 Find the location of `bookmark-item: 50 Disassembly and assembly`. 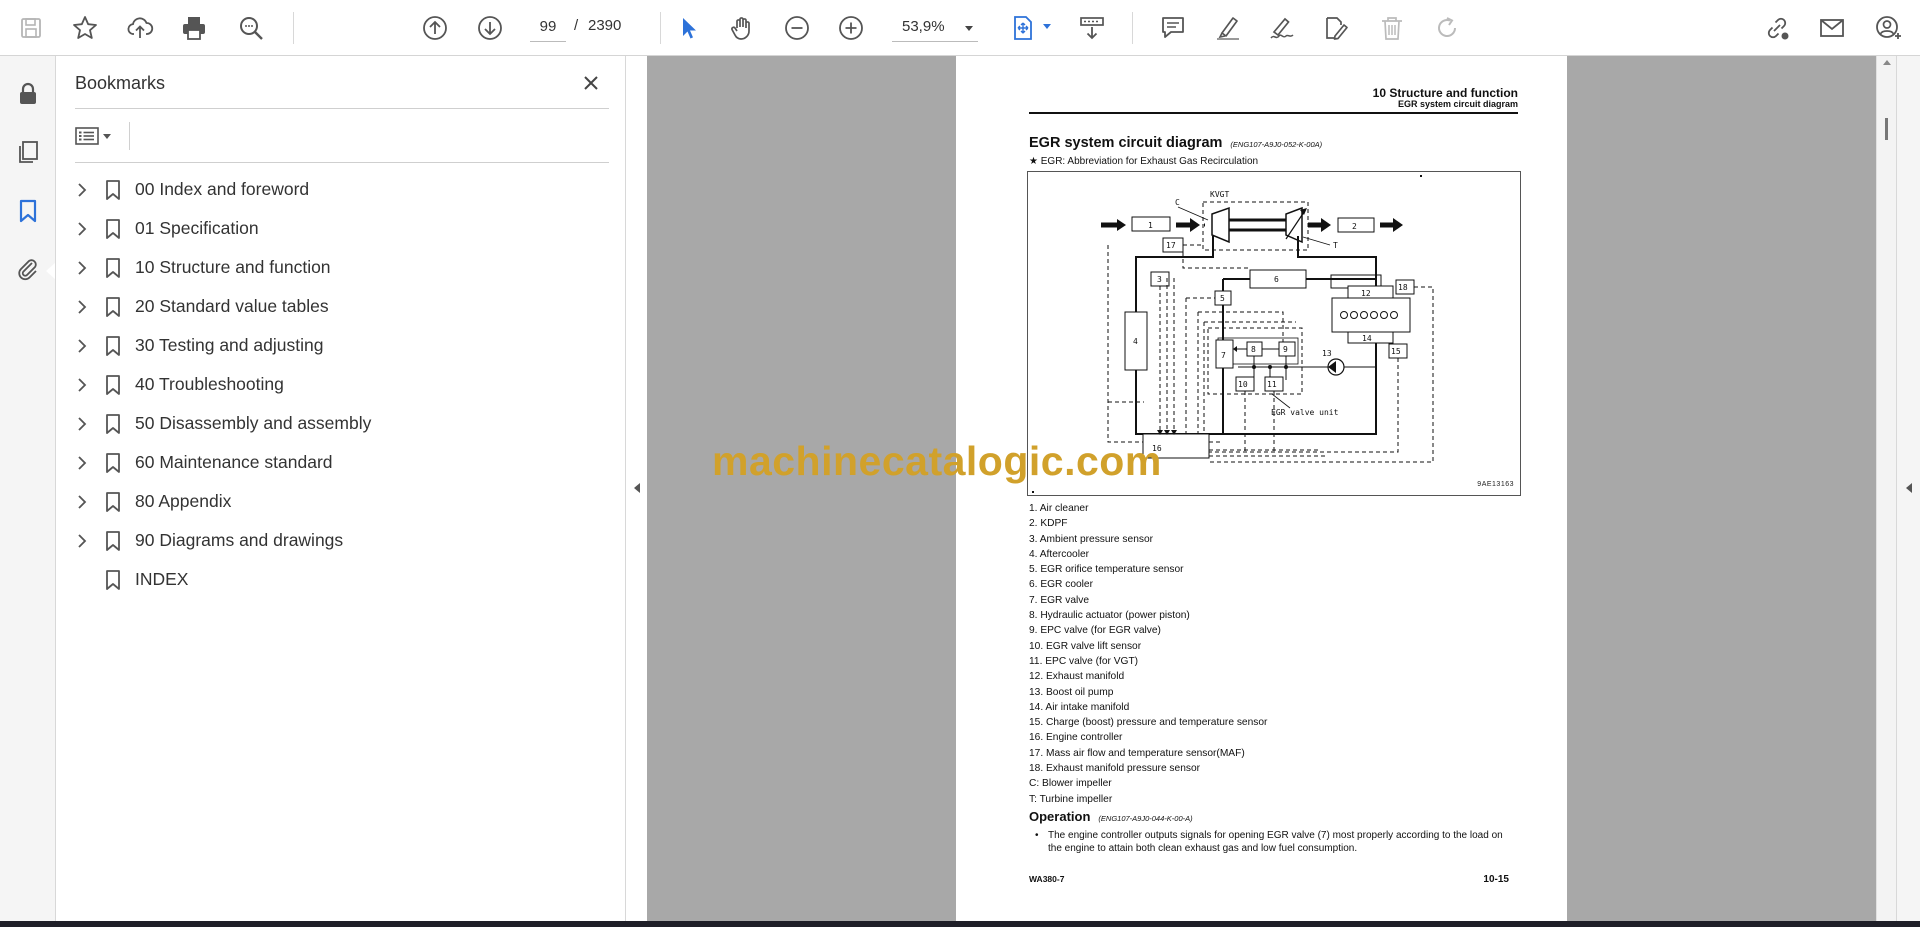

bookmark-item: 50 Disassembly and assembly is located at coordinates (338, 423).